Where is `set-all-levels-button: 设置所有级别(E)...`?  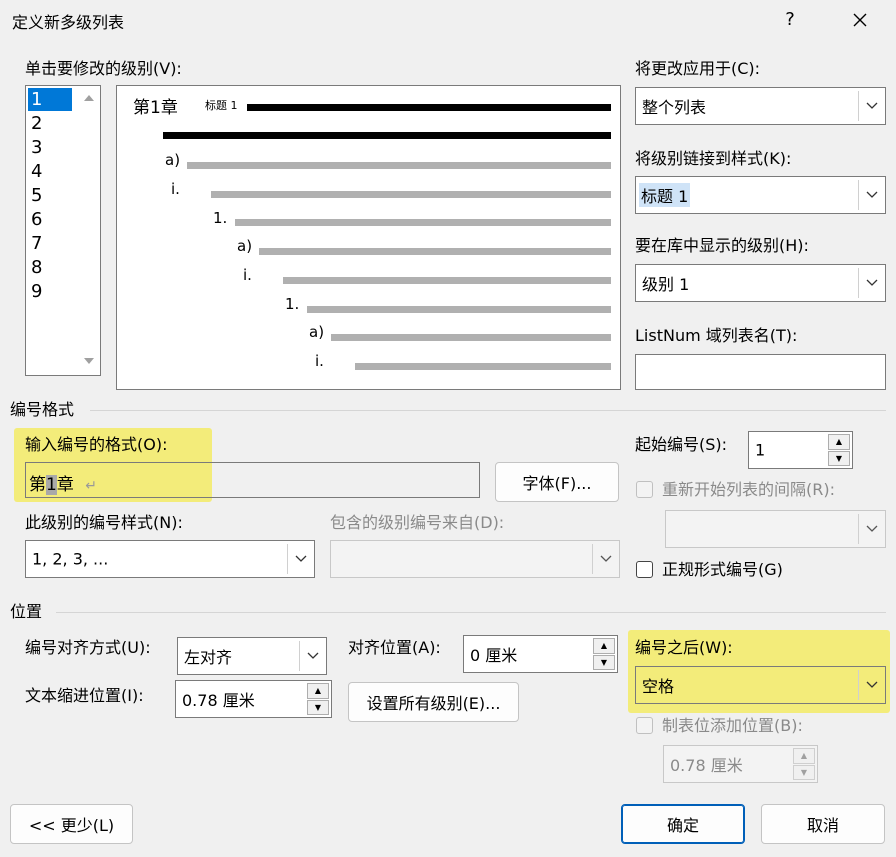
set-all-levels-button: 设置所有级别(E)... is located at coordinates (433, 702).